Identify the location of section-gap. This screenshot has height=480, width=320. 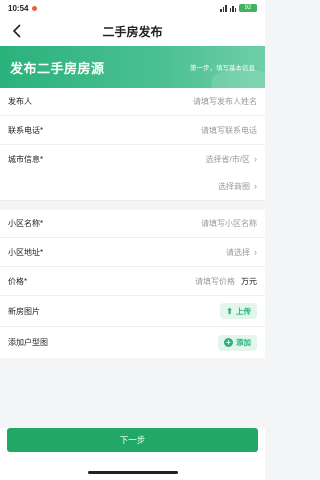
(132, 205).